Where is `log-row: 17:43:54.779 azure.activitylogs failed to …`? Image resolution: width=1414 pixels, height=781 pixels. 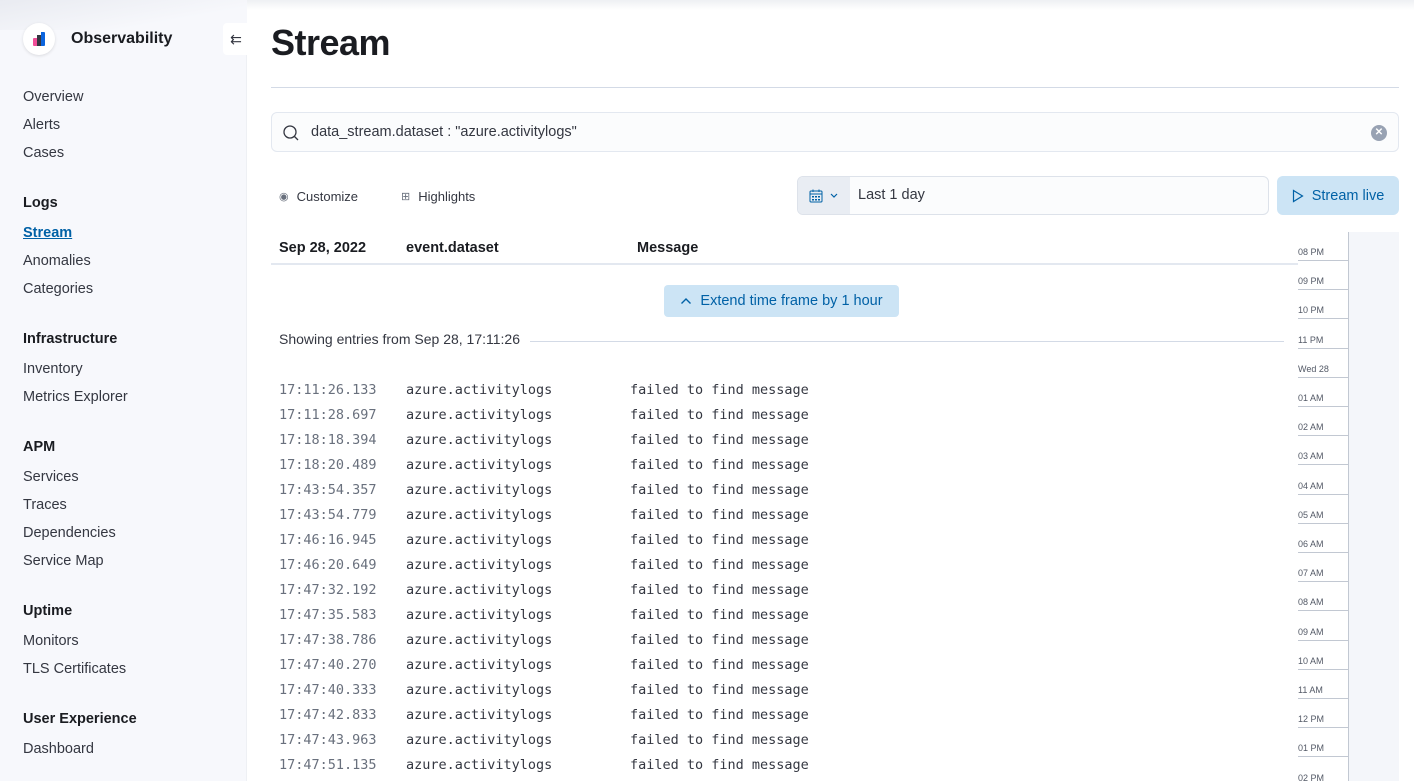 log-row: 17:43:54.779 azure.activitylogs failed to … is located at coordinates (784, 515).